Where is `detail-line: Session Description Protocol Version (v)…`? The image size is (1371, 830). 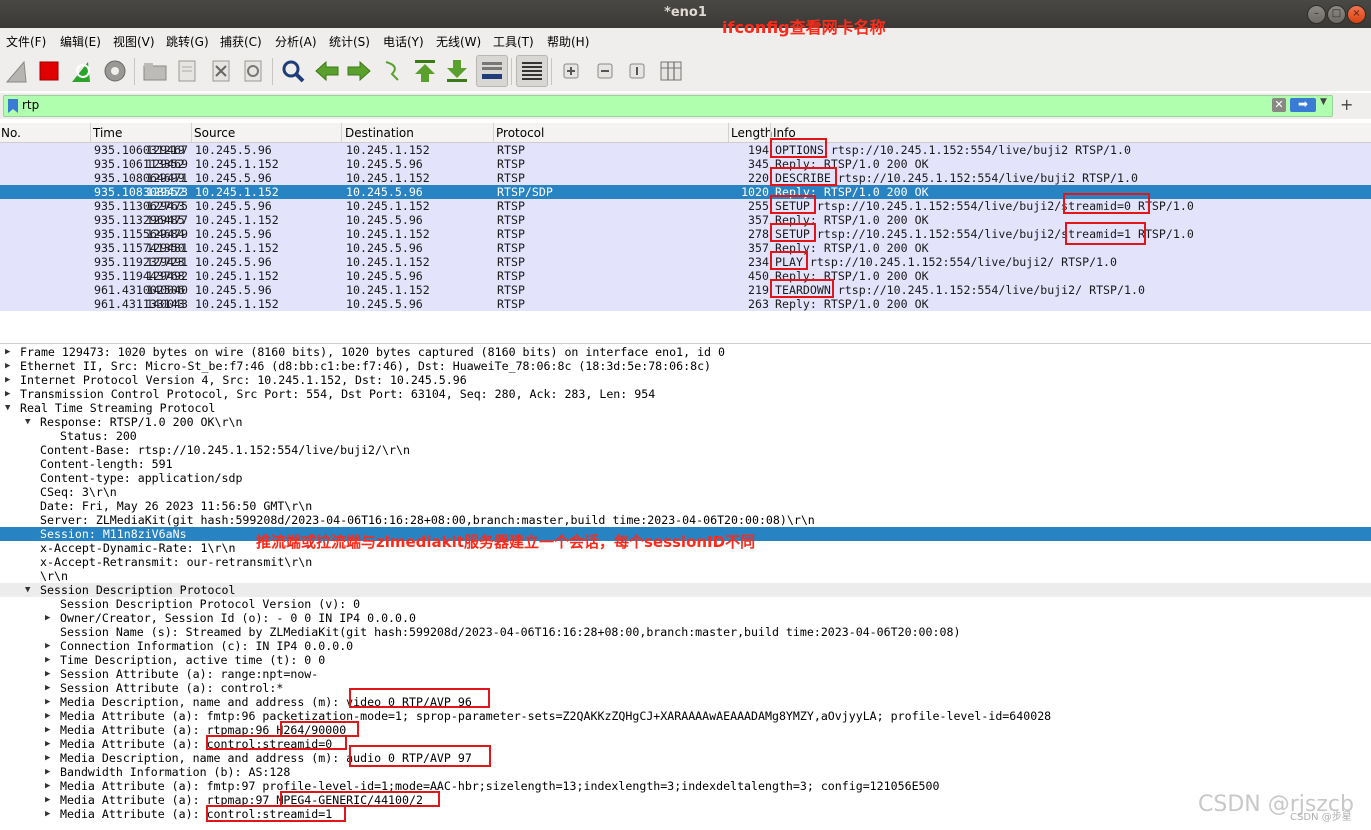 detail-line: Session Description Protocol Version (v)… is located at coordinates (685, 604).